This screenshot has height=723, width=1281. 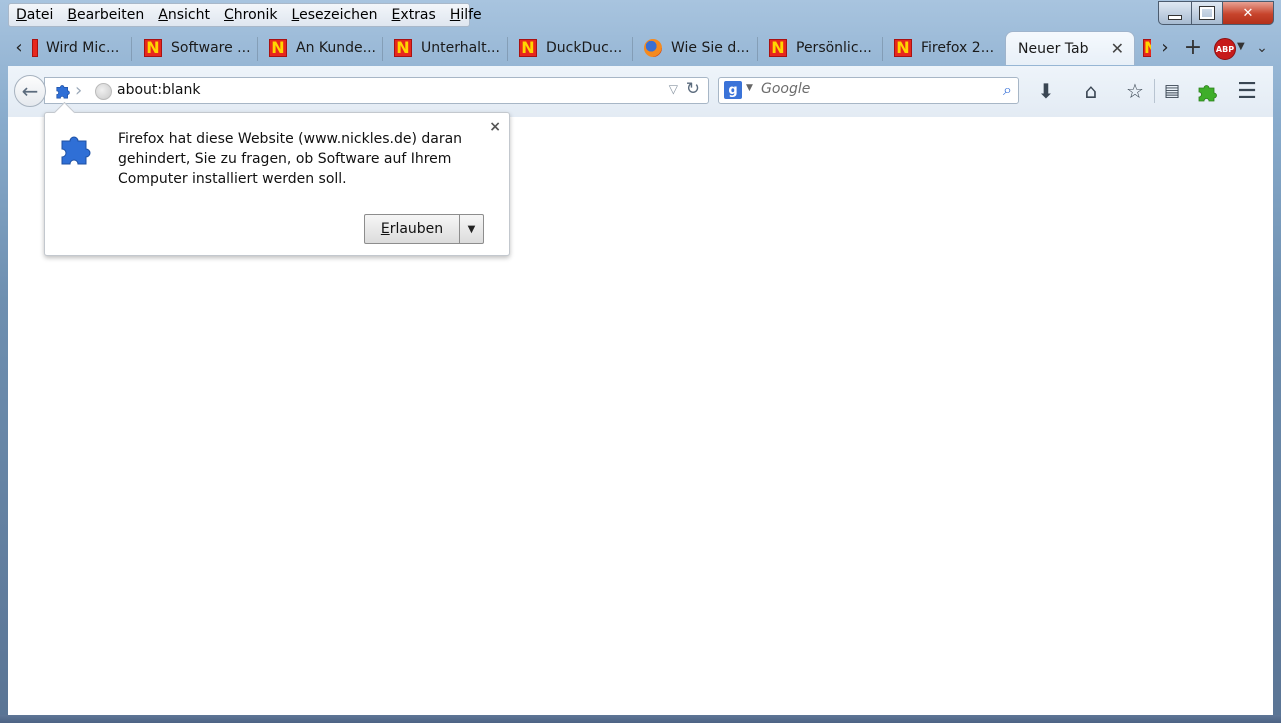 I want to click on back-button: ←, so click(x=30, y=91).